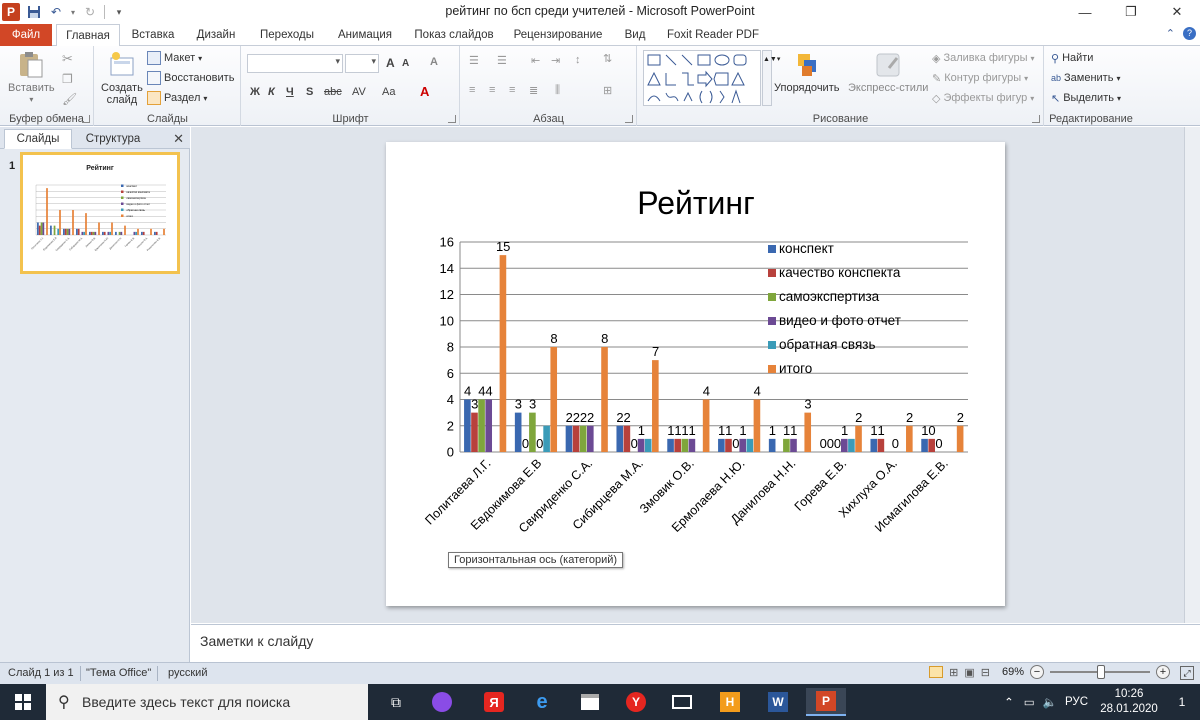 The image size is (1200, 720). I want to click on slideshow-icon: ⊟, so click(985, 672).